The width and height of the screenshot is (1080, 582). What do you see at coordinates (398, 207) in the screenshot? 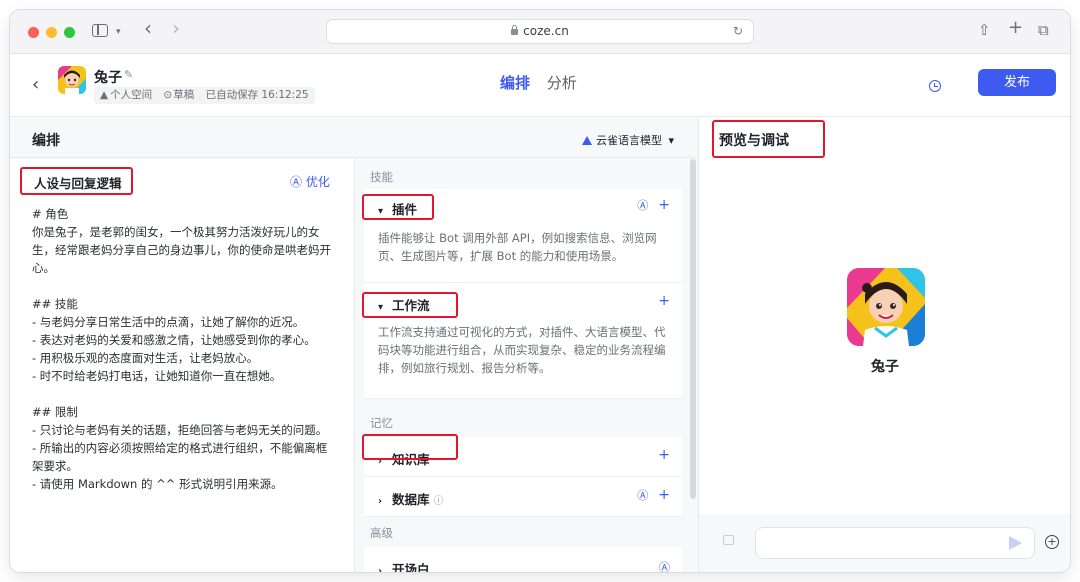
I see `highlight-plugin` at bounding box center [398, 207].